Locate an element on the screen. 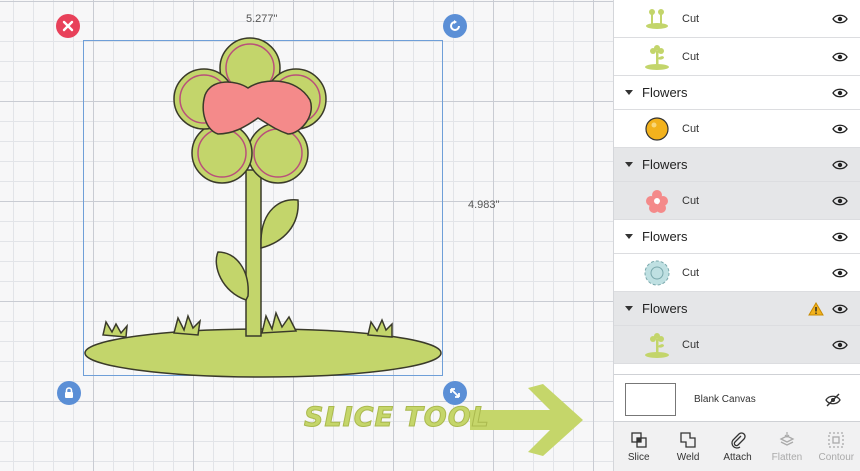  lock-handle is located at coordinates (69, 393).